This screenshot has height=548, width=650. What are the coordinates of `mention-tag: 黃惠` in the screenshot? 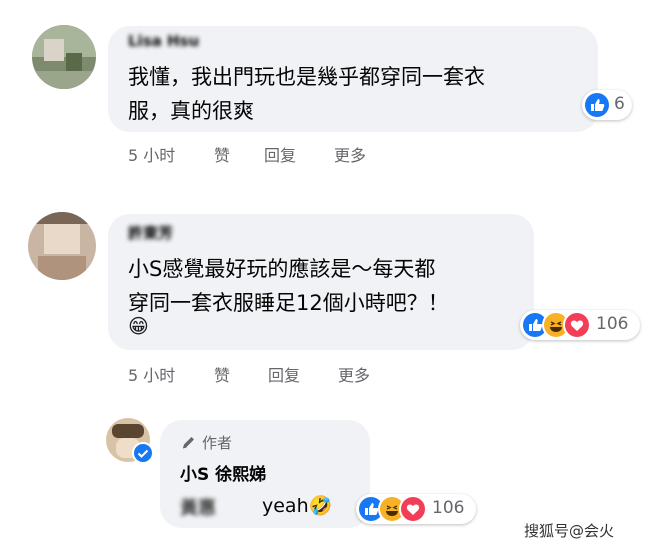 It's located at (198, 507).